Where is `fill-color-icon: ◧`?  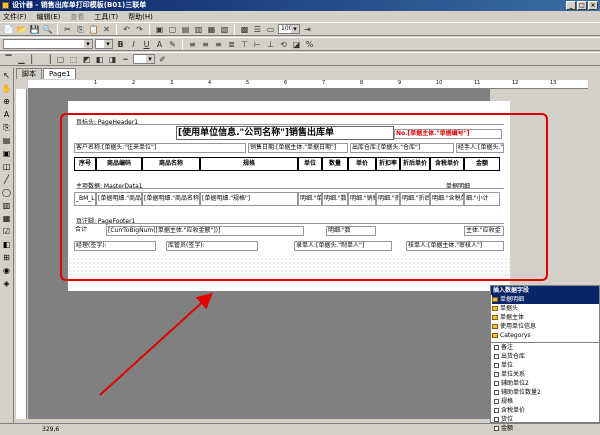 fill-color-icon: ◧ is located at coordinates (99, 59).